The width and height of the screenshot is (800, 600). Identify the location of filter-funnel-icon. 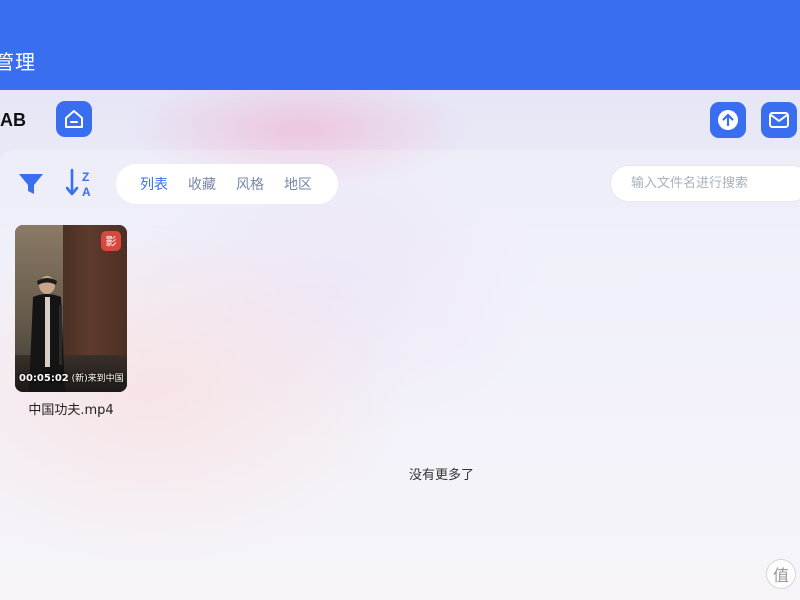
(31, 184).